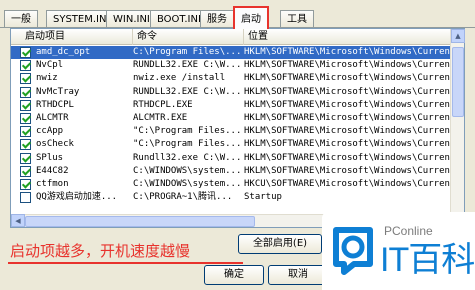  I want to click on row-name: NvMcTray, so click(58, 91).